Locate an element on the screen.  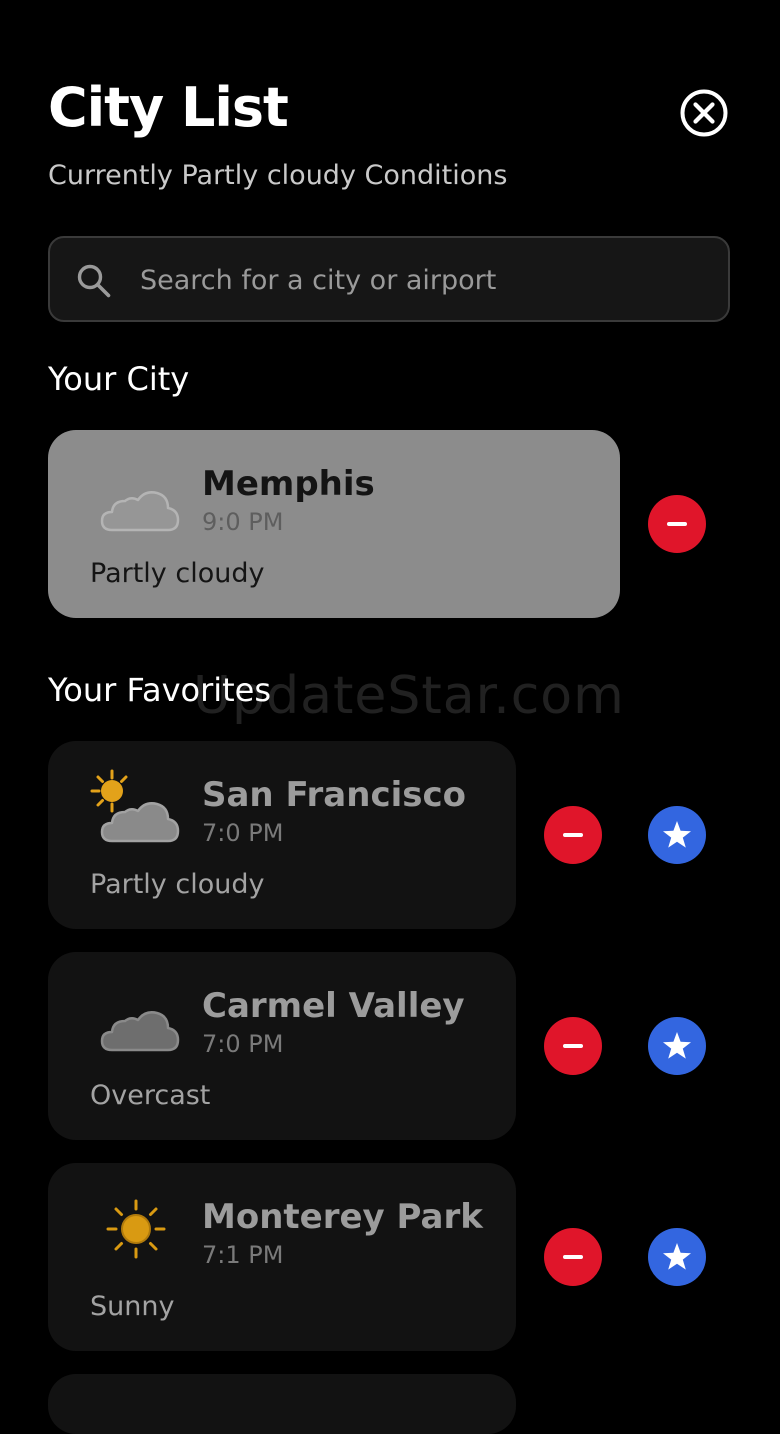
favorite-city-card: San Francisco 7:0 PM Partly cloudy is located at coordinates (282, 835).